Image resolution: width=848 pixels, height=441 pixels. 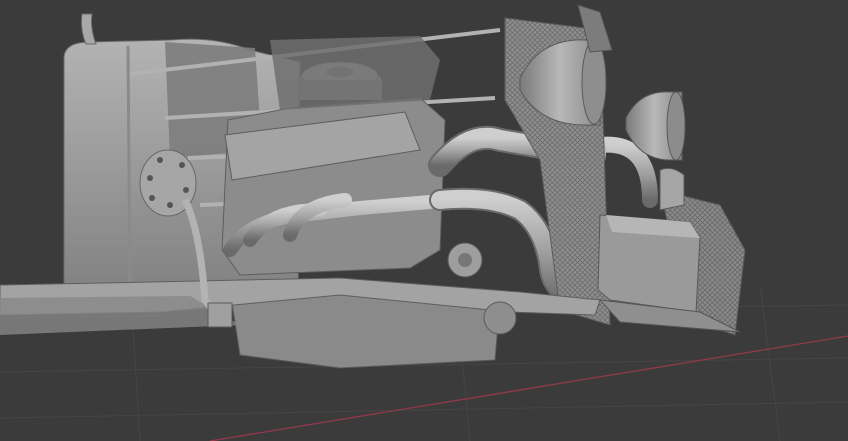 I want to click on intake-manifold, so click(x=355, y=73).